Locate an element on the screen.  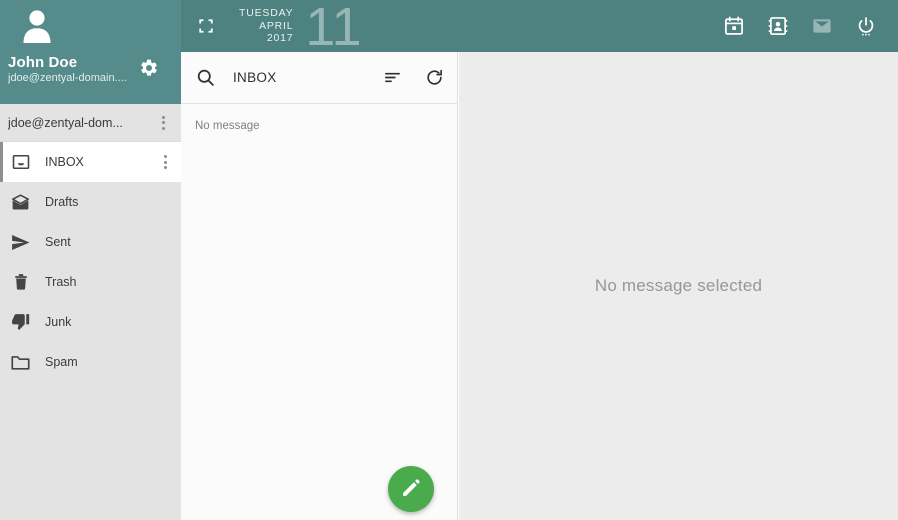
top-bar-left: TUESDAY APRIL 2017 11 is located at coordinates (271, 26).